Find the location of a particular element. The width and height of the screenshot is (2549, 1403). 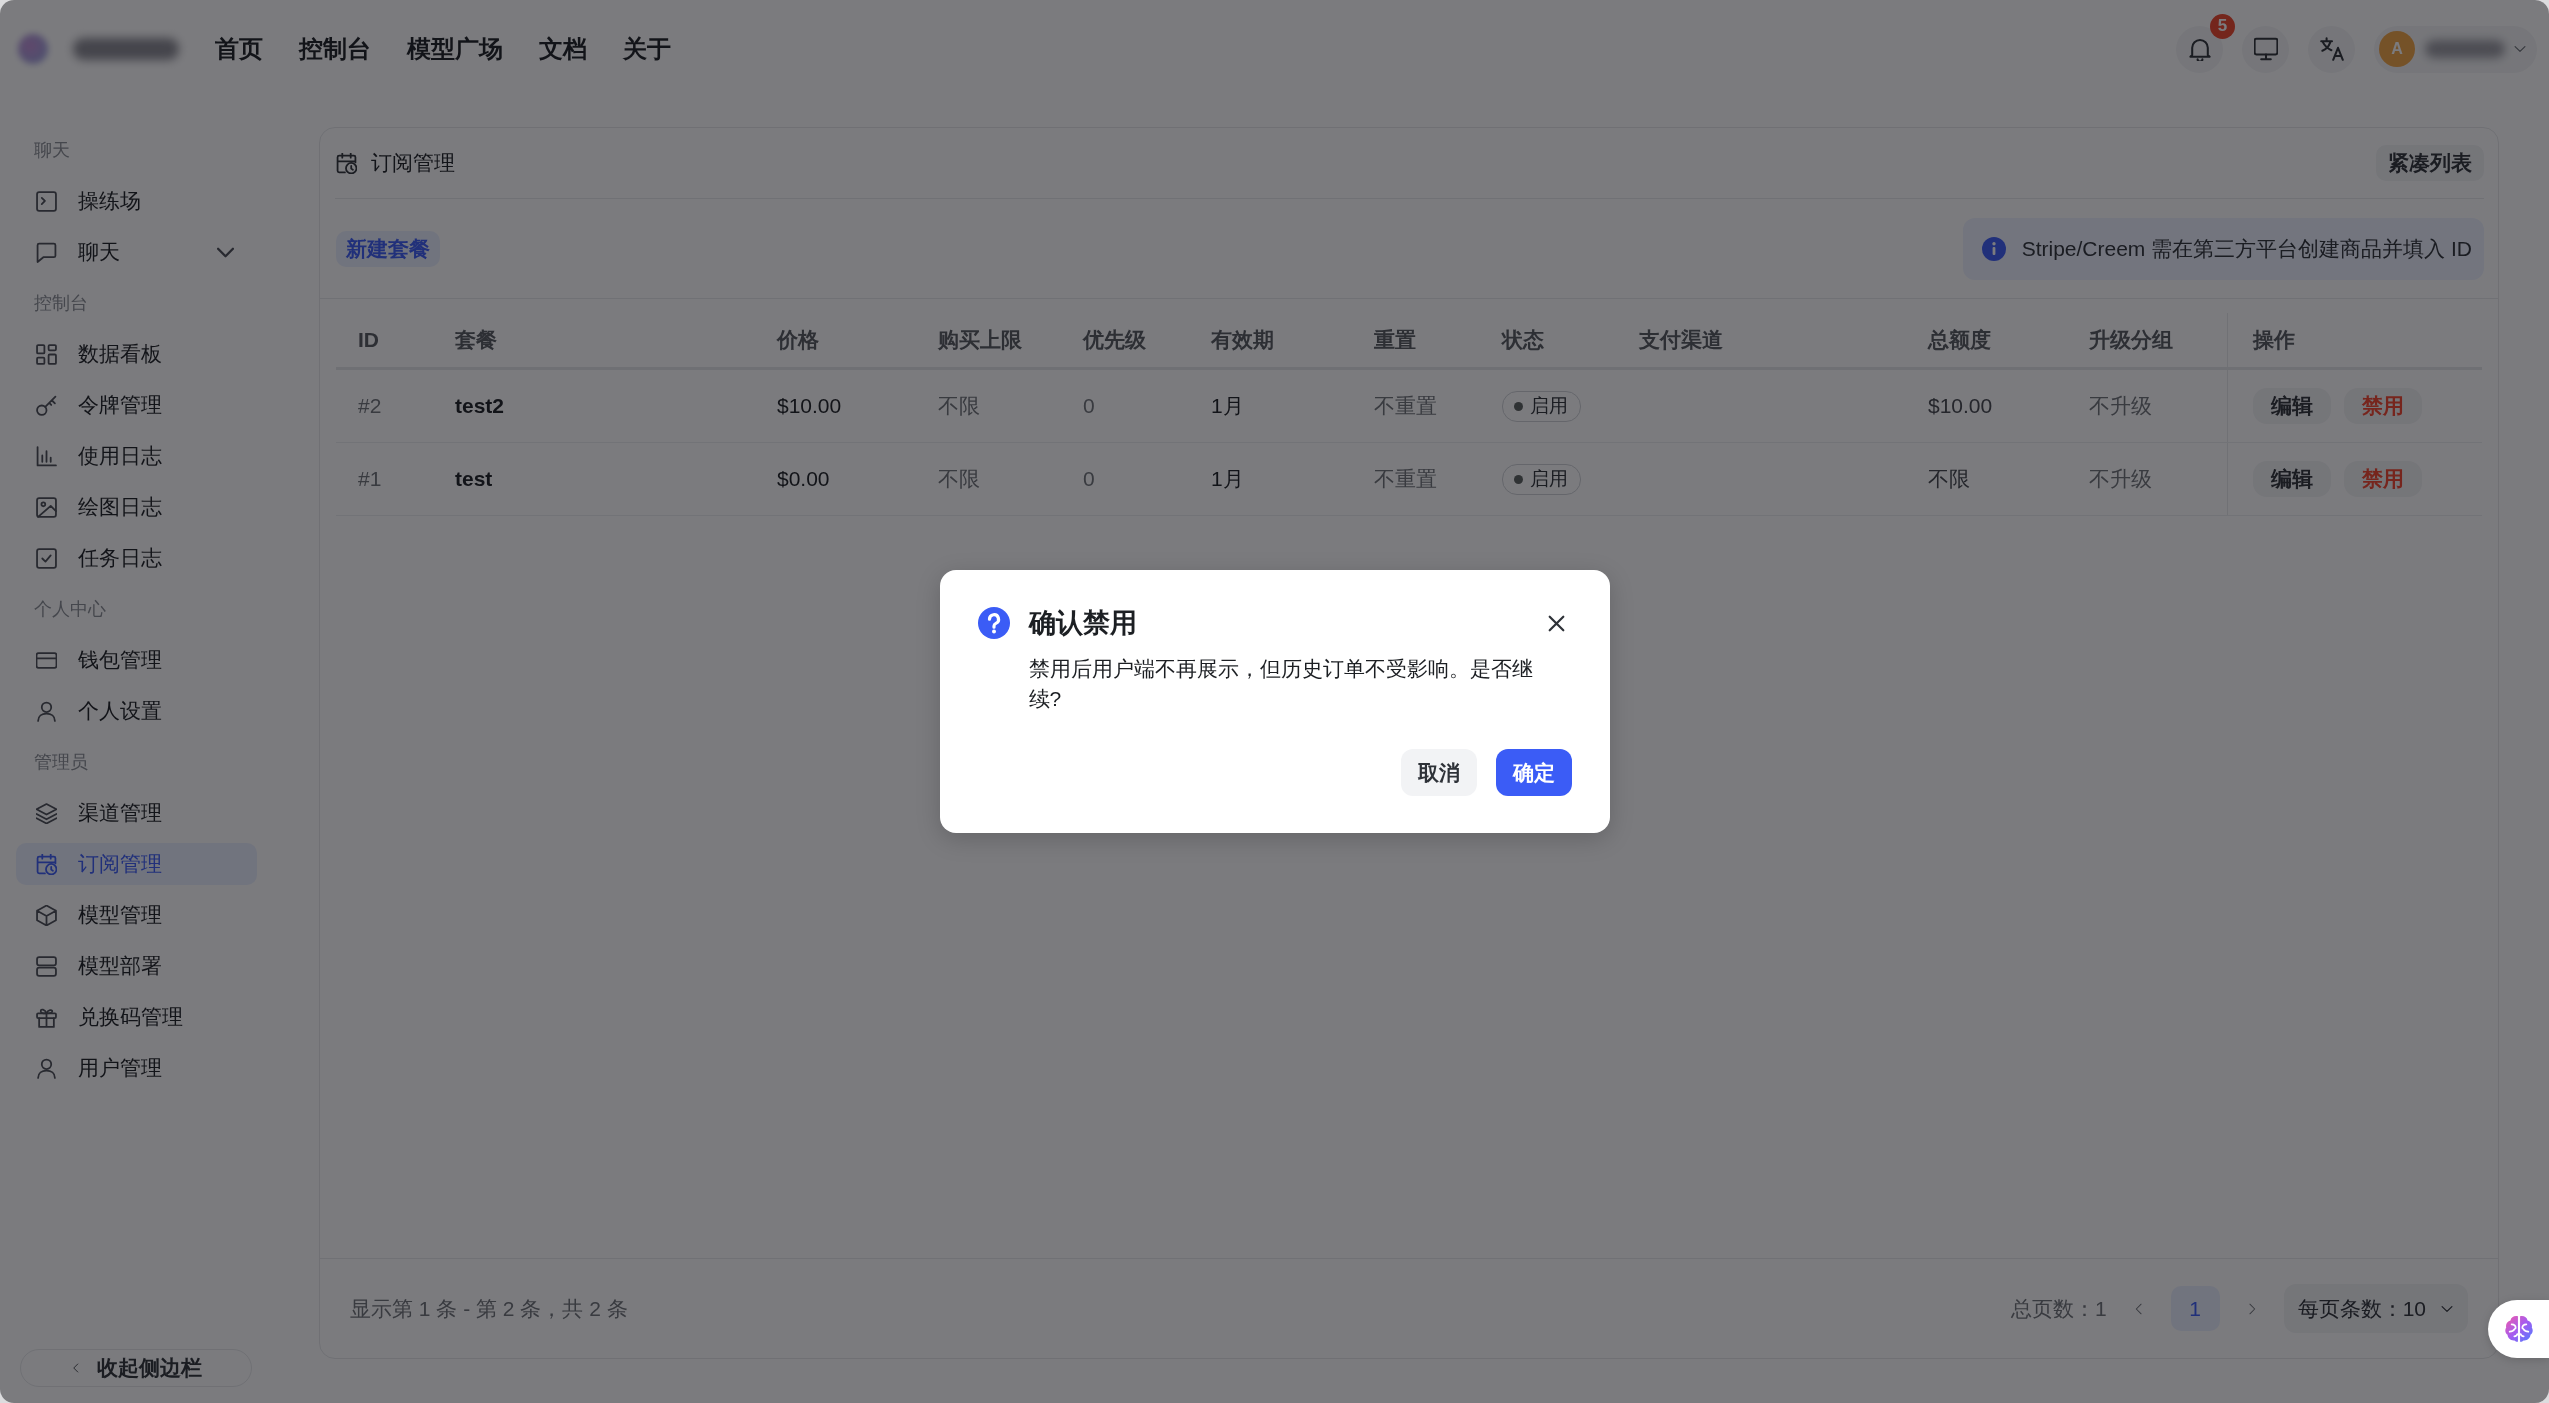

sidebar-item: 令牌管理 is located at coordinates (136, 405).